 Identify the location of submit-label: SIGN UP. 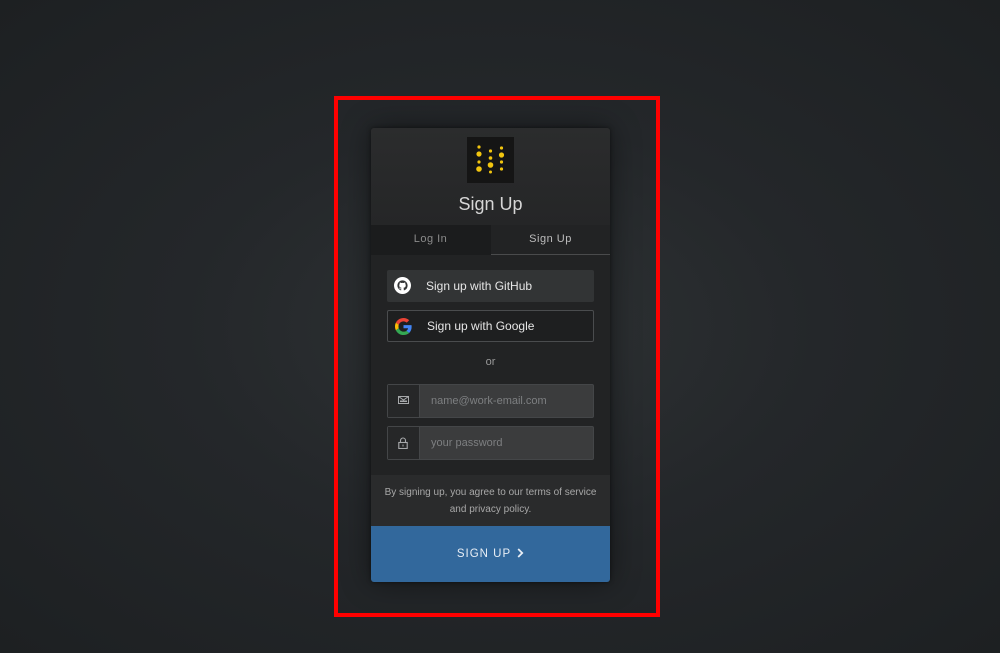
(483, 554).